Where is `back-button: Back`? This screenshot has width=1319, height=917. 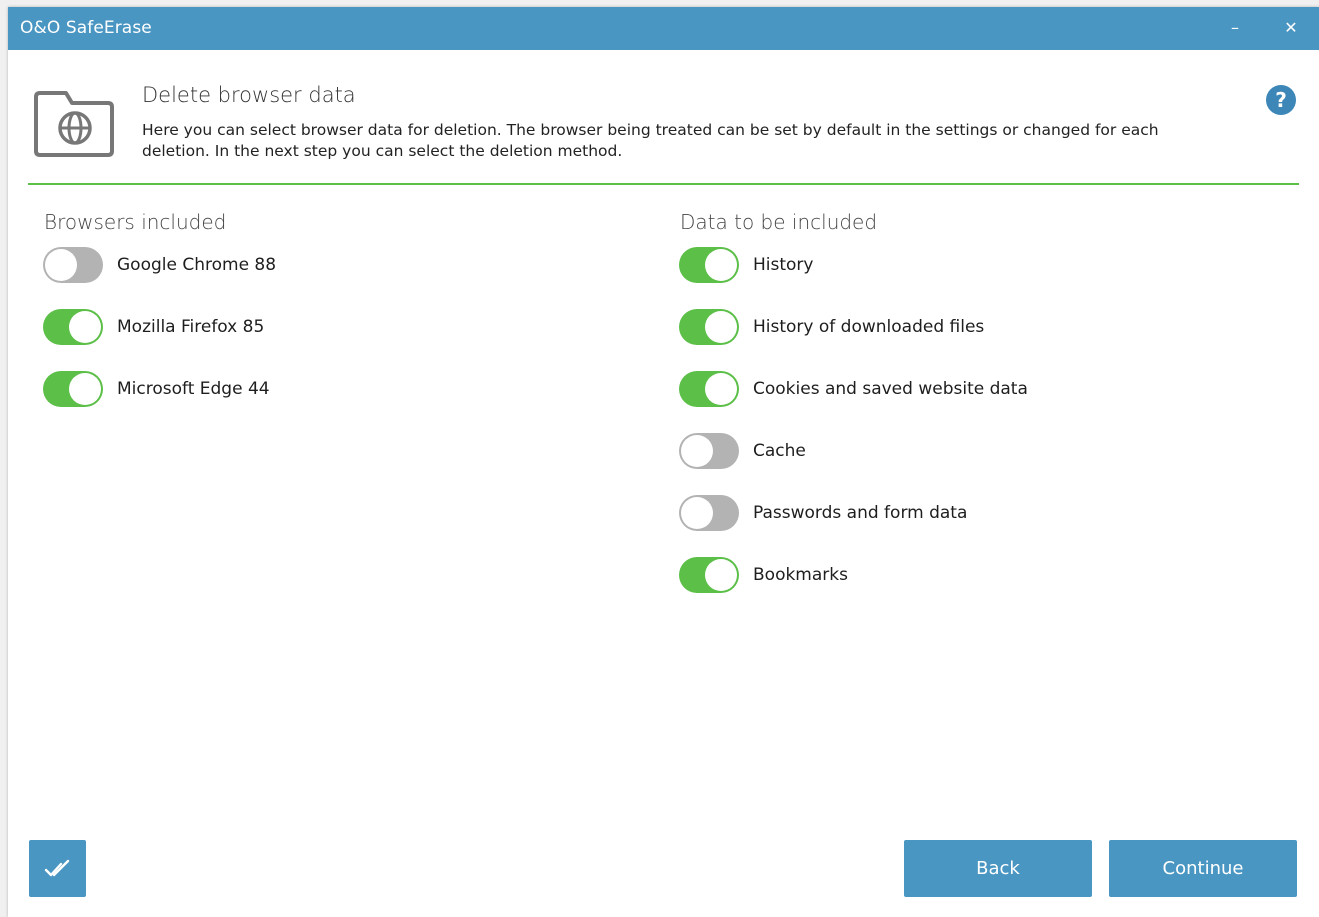
back-button: Back is located at coordinates (998, 868).